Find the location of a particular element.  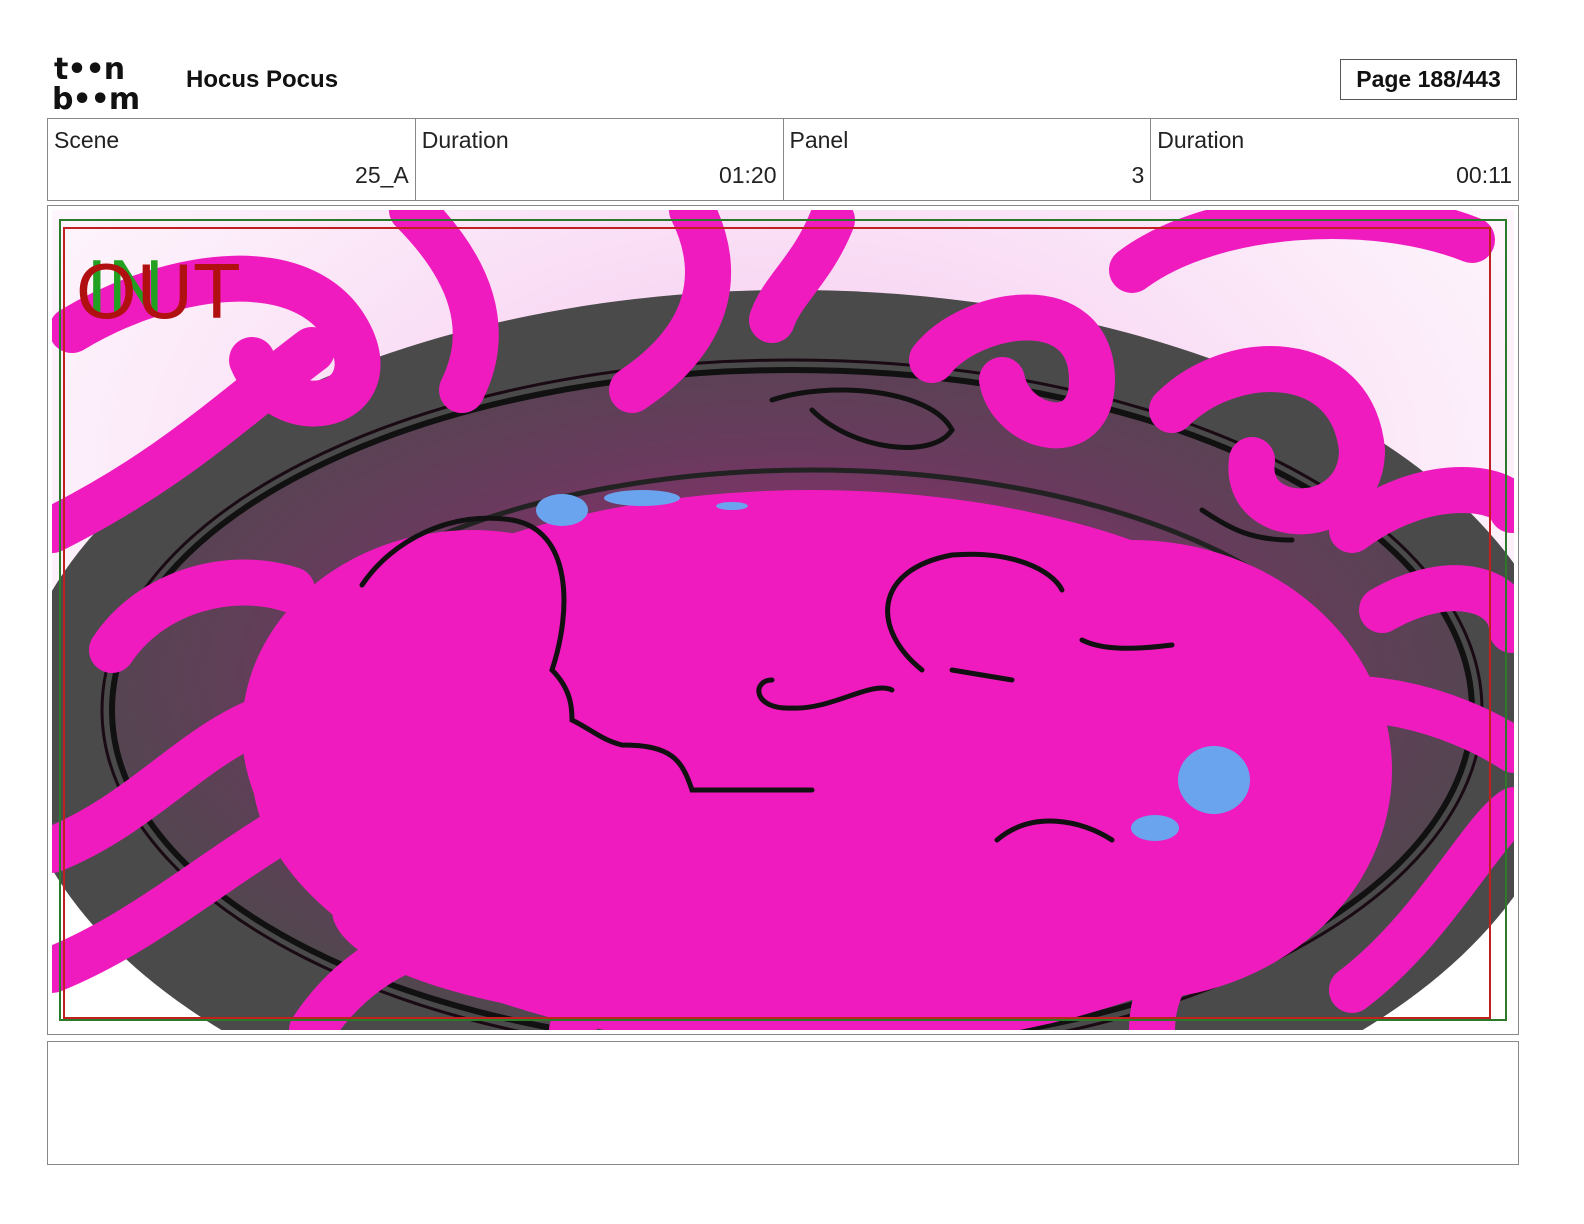

panel-notes-box is located at coordinates (783, 1103).